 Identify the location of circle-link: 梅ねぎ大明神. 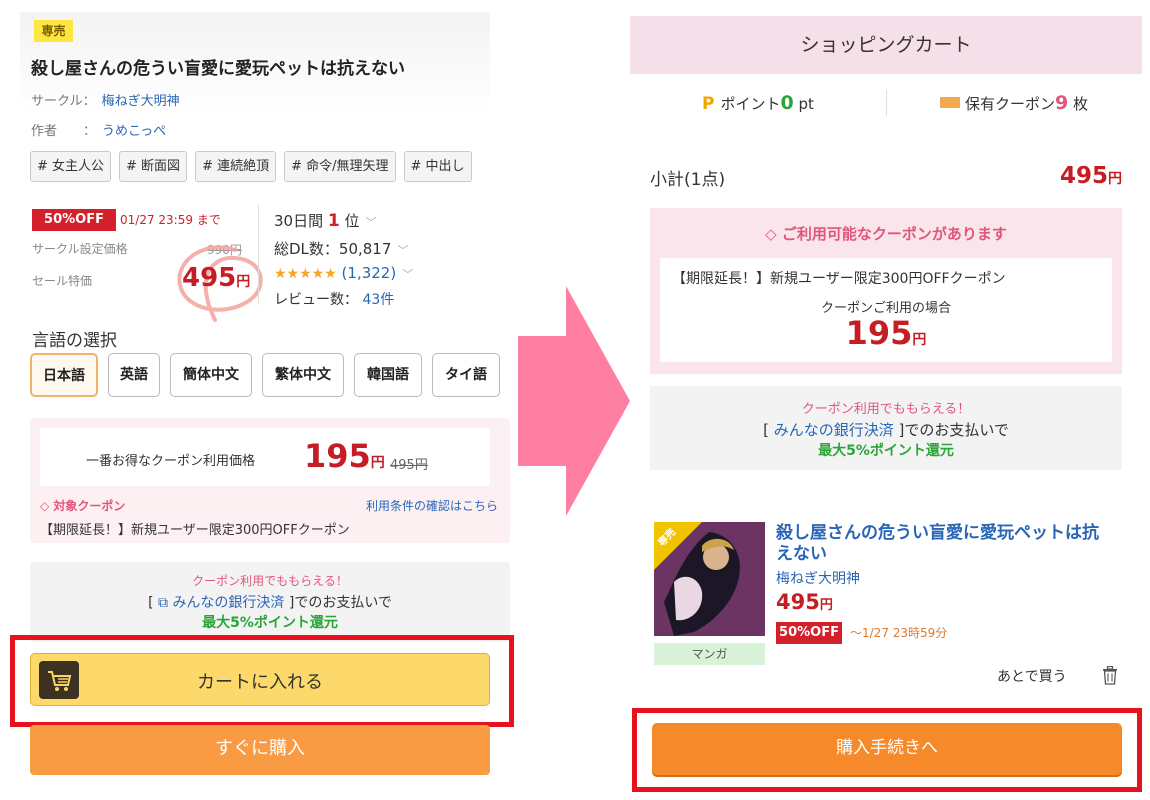
(141, 101).